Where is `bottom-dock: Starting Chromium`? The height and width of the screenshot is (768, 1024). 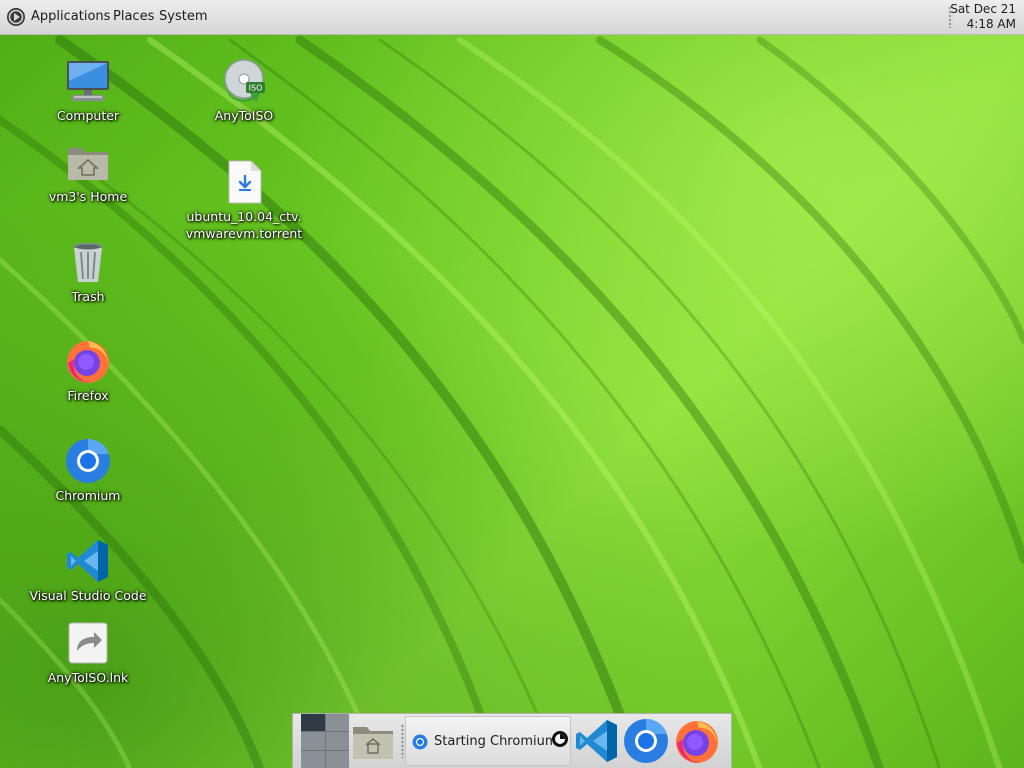
bottom-dock: Starting Chromium is located at coordinates (512, 740).